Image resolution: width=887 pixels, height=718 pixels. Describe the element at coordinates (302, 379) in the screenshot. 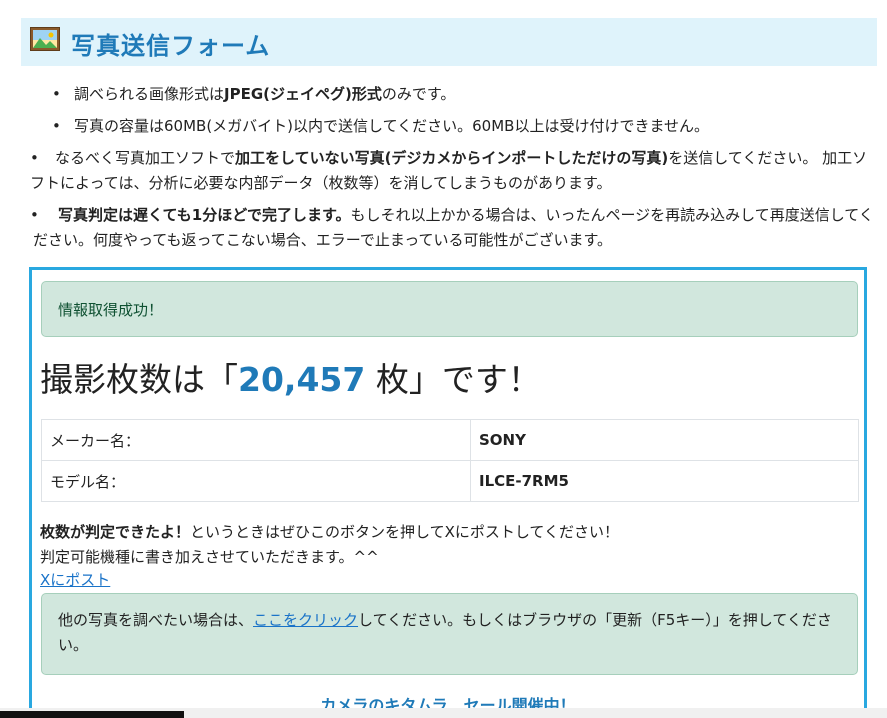

I see `shot-count-value: 20,457` at that location.